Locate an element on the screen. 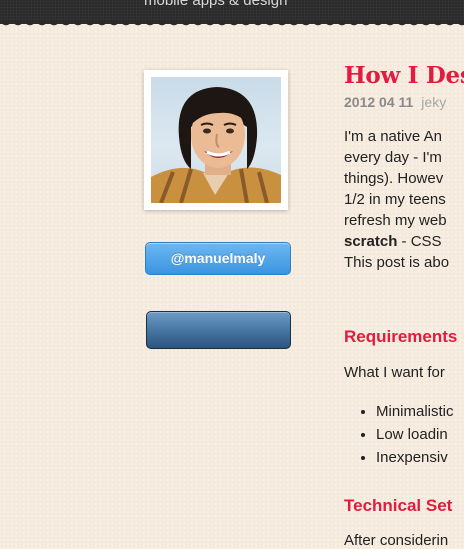 The height and width of the screenshot is (549, 464). paragraph-line: This post is abo is located at coordinates (397, 262).